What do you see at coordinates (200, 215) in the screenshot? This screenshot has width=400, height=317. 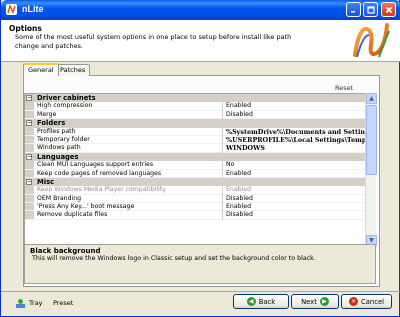 I see `property-row: Remove duplicate files Disabled` at bounding box center [200, 215].